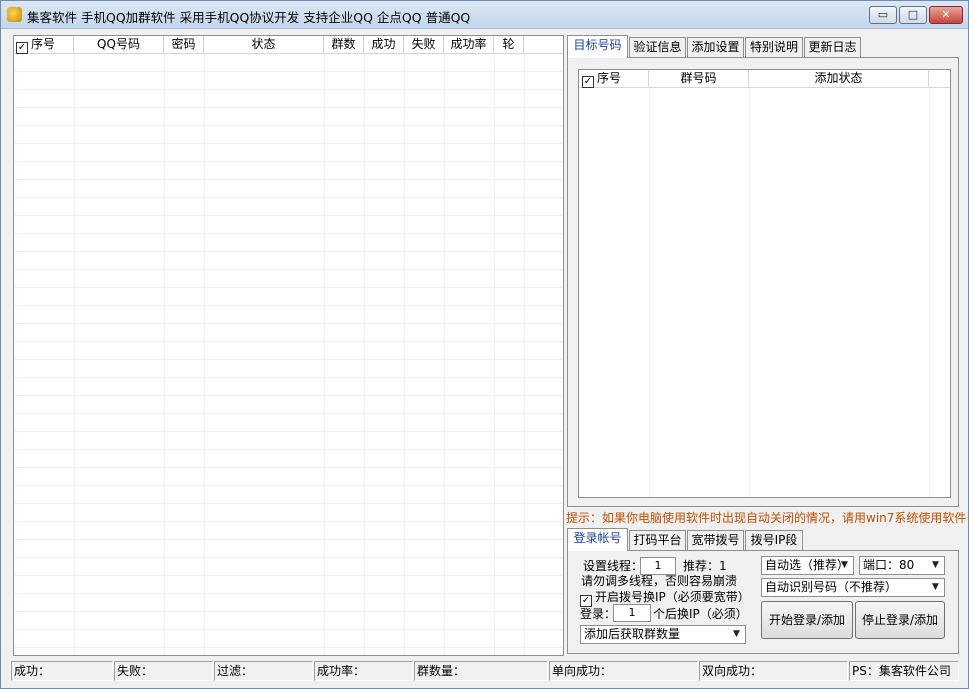 Image resolution: width=969 pixels, height=689 pixels. Describe the element at coordinates (14, 14) in the screenshot. I see `app-logo-icon` at that location.